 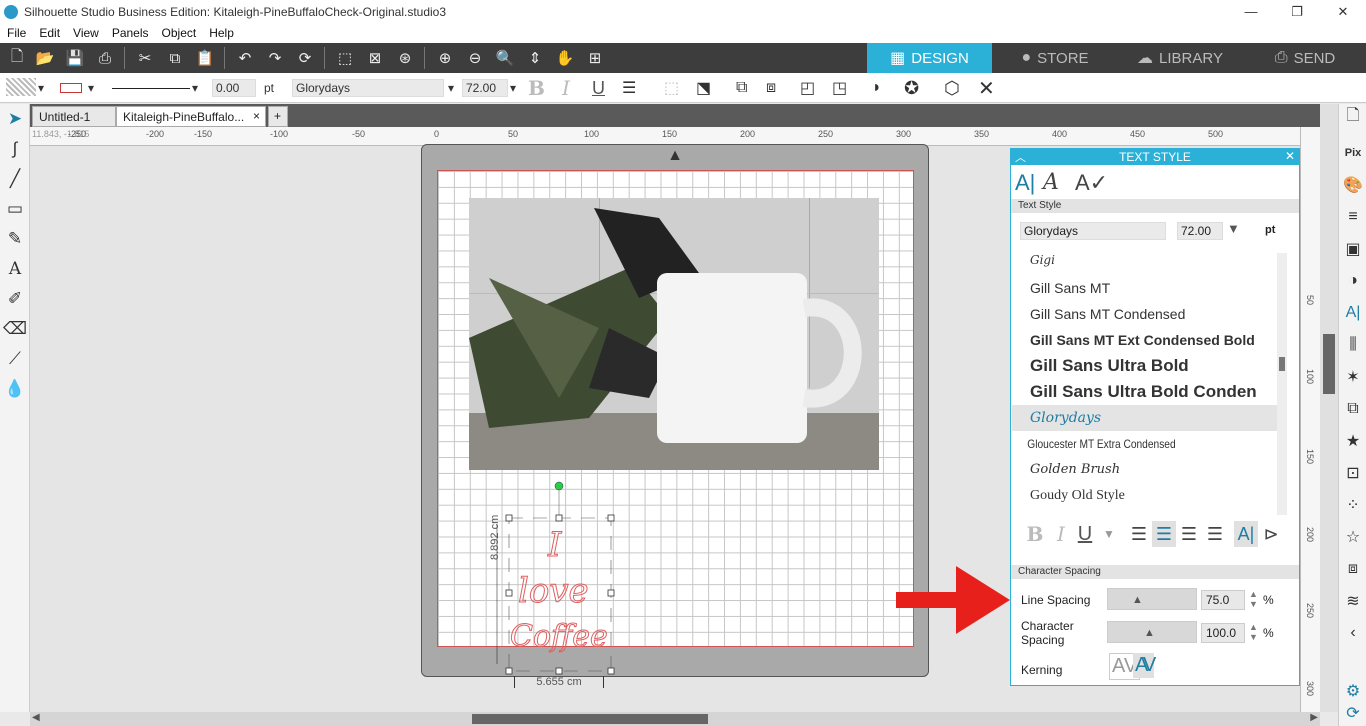 What do you see at coordinates (345, 58) in the screenshot?
I see `select-all-icon: ⬚` at bounding box center [345, 58].